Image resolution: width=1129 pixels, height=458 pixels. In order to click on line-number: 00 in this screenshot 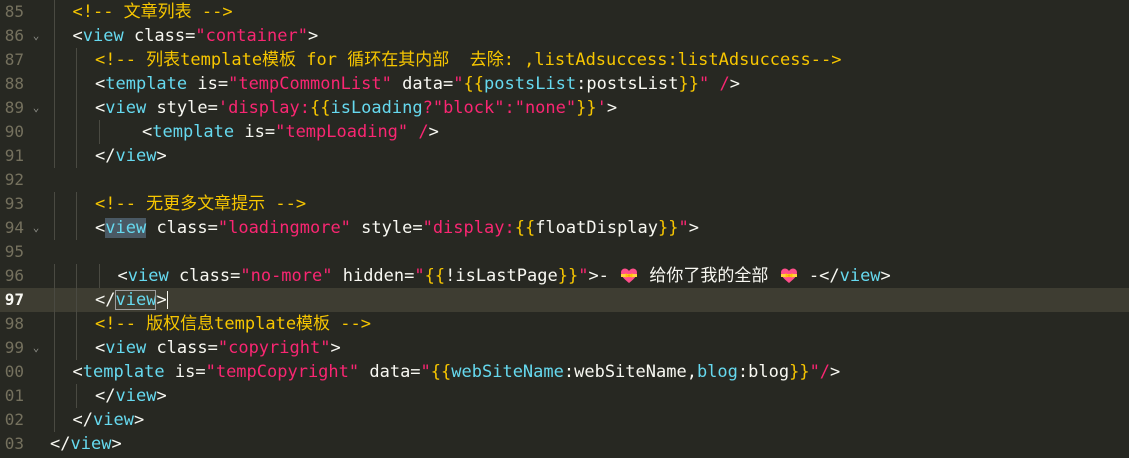, I will do `click(14, 371)`.